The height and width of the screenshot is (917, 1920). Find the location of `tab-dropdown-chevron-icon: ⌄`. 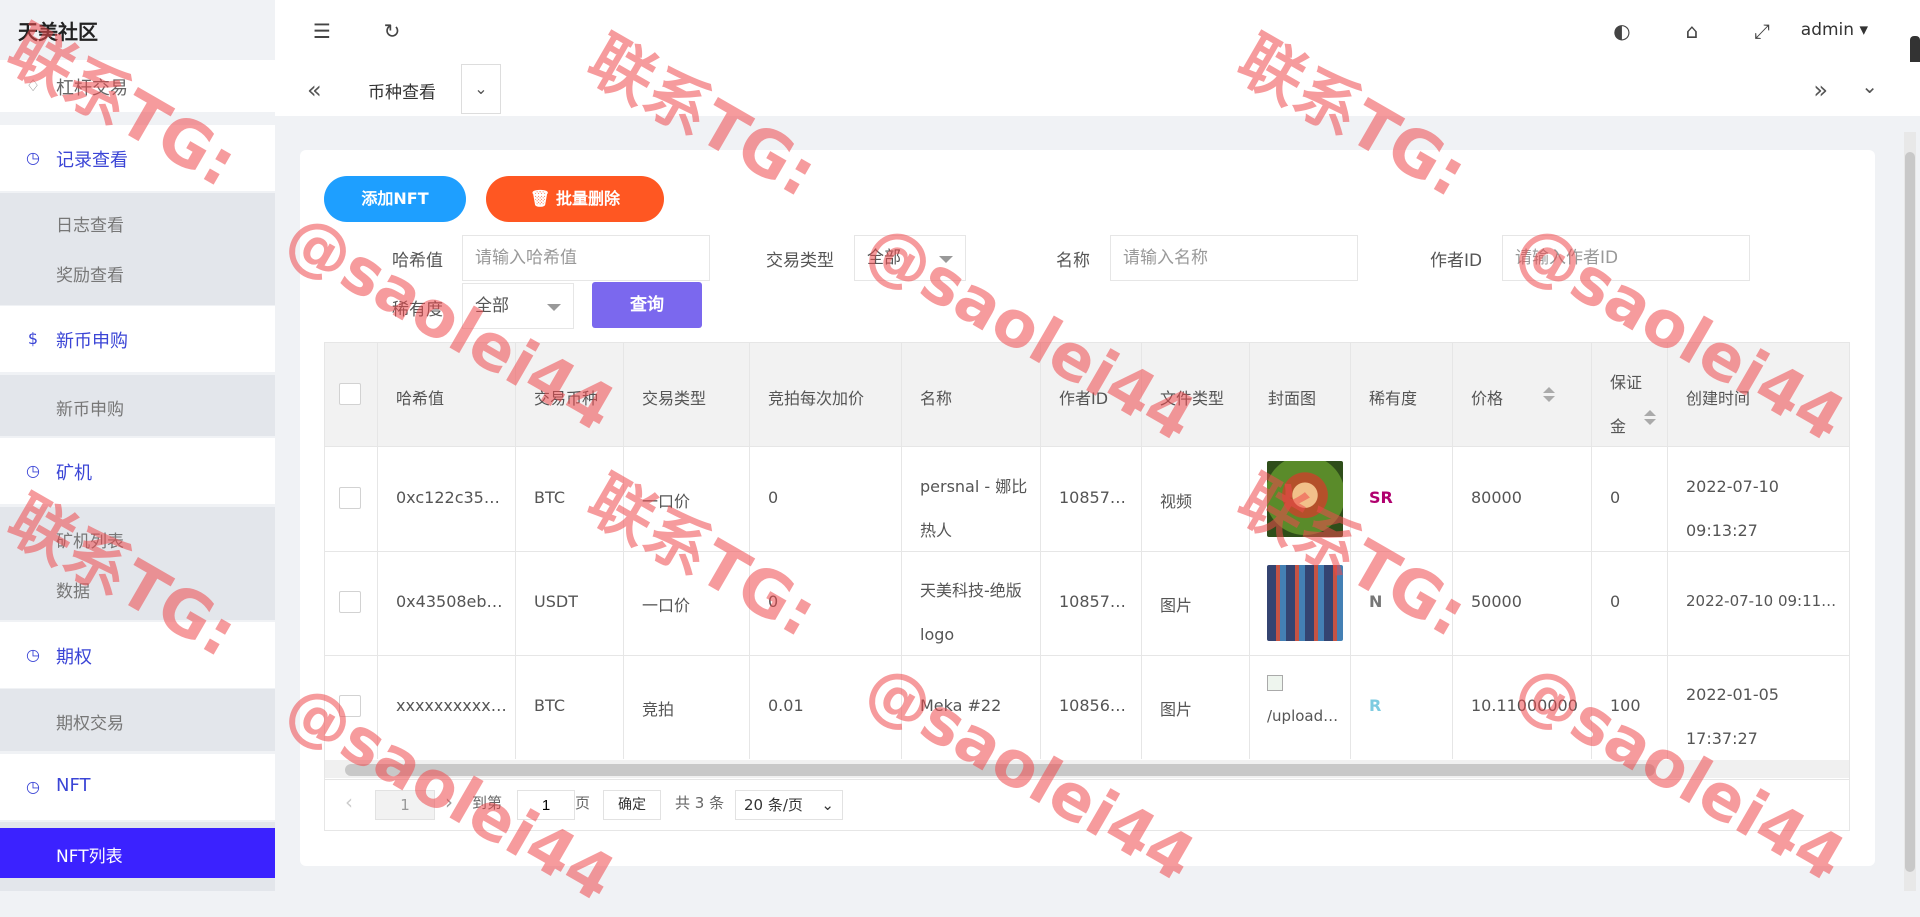

tab-dropdown-chevron-icon: ⌄ is located at coordinates (481, 89).